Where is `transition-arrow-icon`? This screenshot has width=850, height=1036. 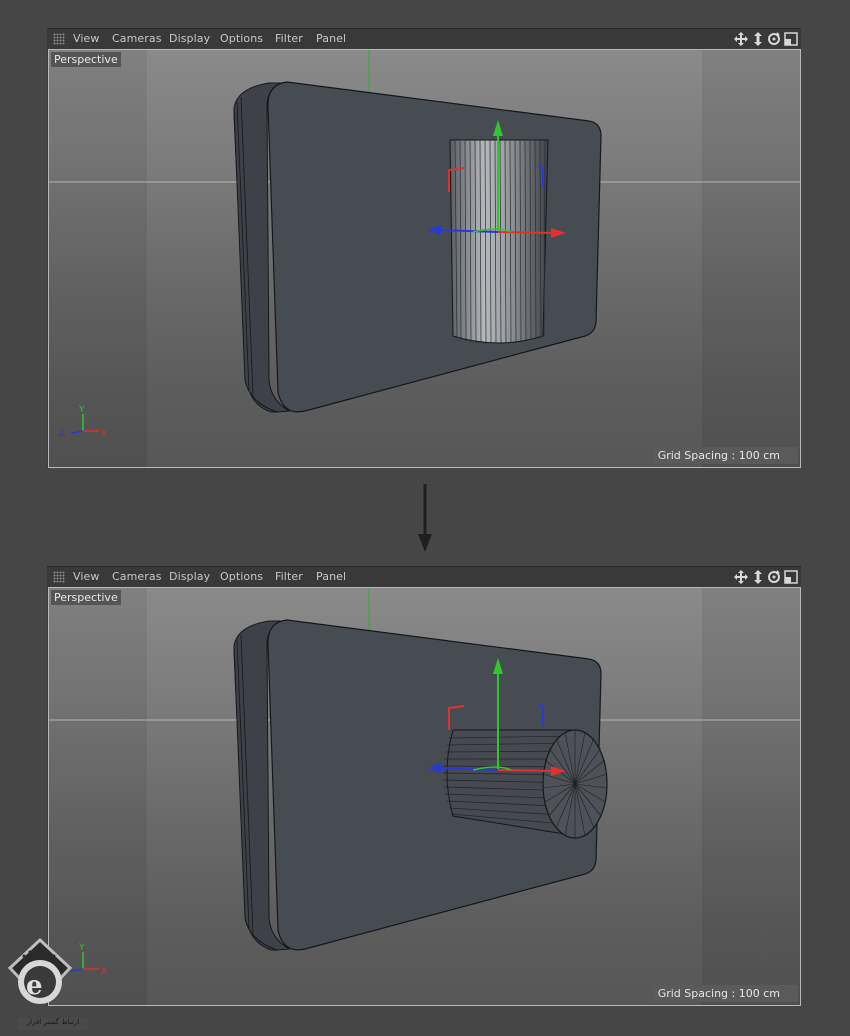 transition-arrow-icon is located at coordinates (425, 518).